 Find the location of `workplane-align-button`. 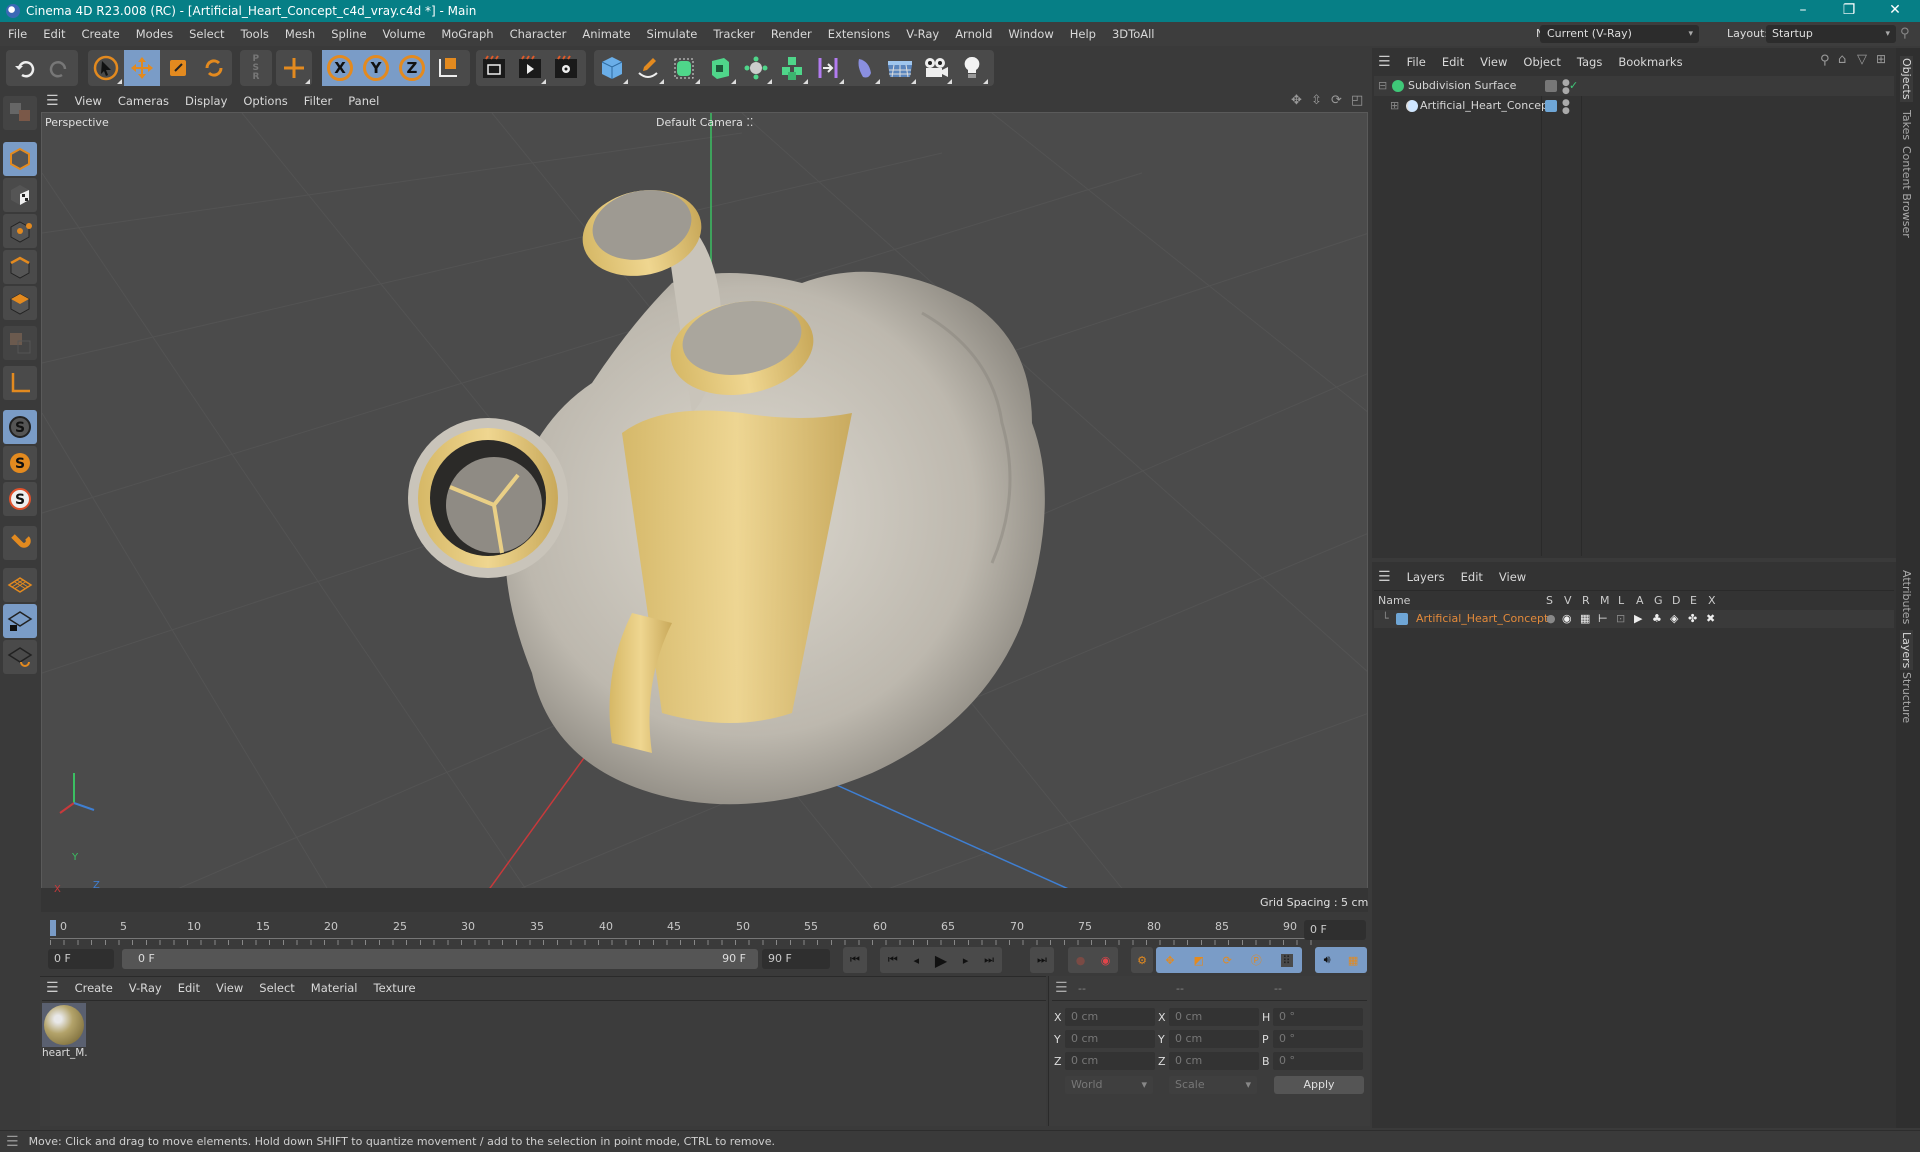

workplane-align-button is located at coordinates (20, 657).